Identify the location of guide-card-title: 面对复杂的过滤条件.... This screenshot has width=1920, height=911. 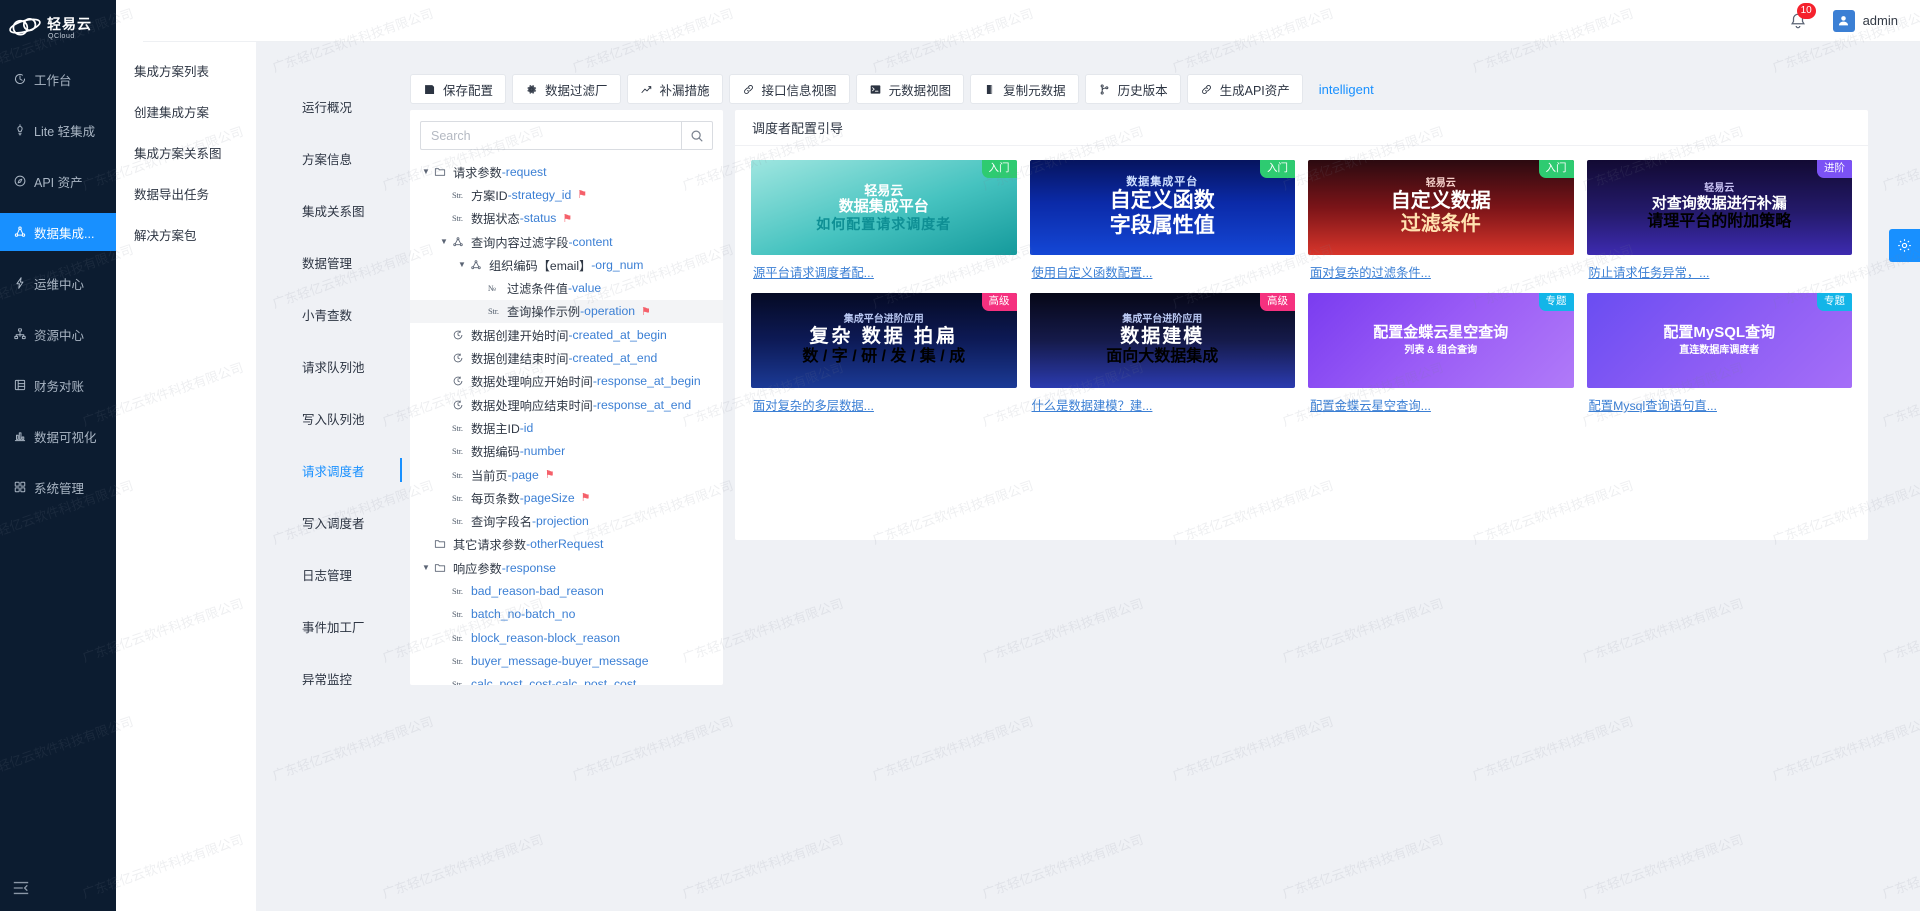
(1441, 272).